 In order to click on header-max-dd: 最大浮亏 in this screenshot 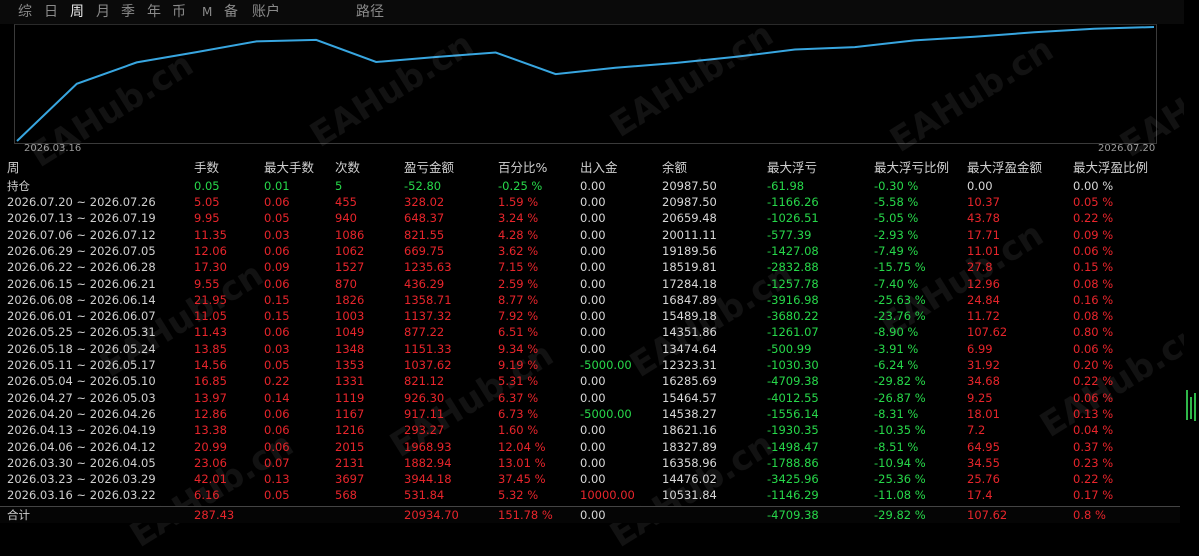, I will do `click(792, 167)`.